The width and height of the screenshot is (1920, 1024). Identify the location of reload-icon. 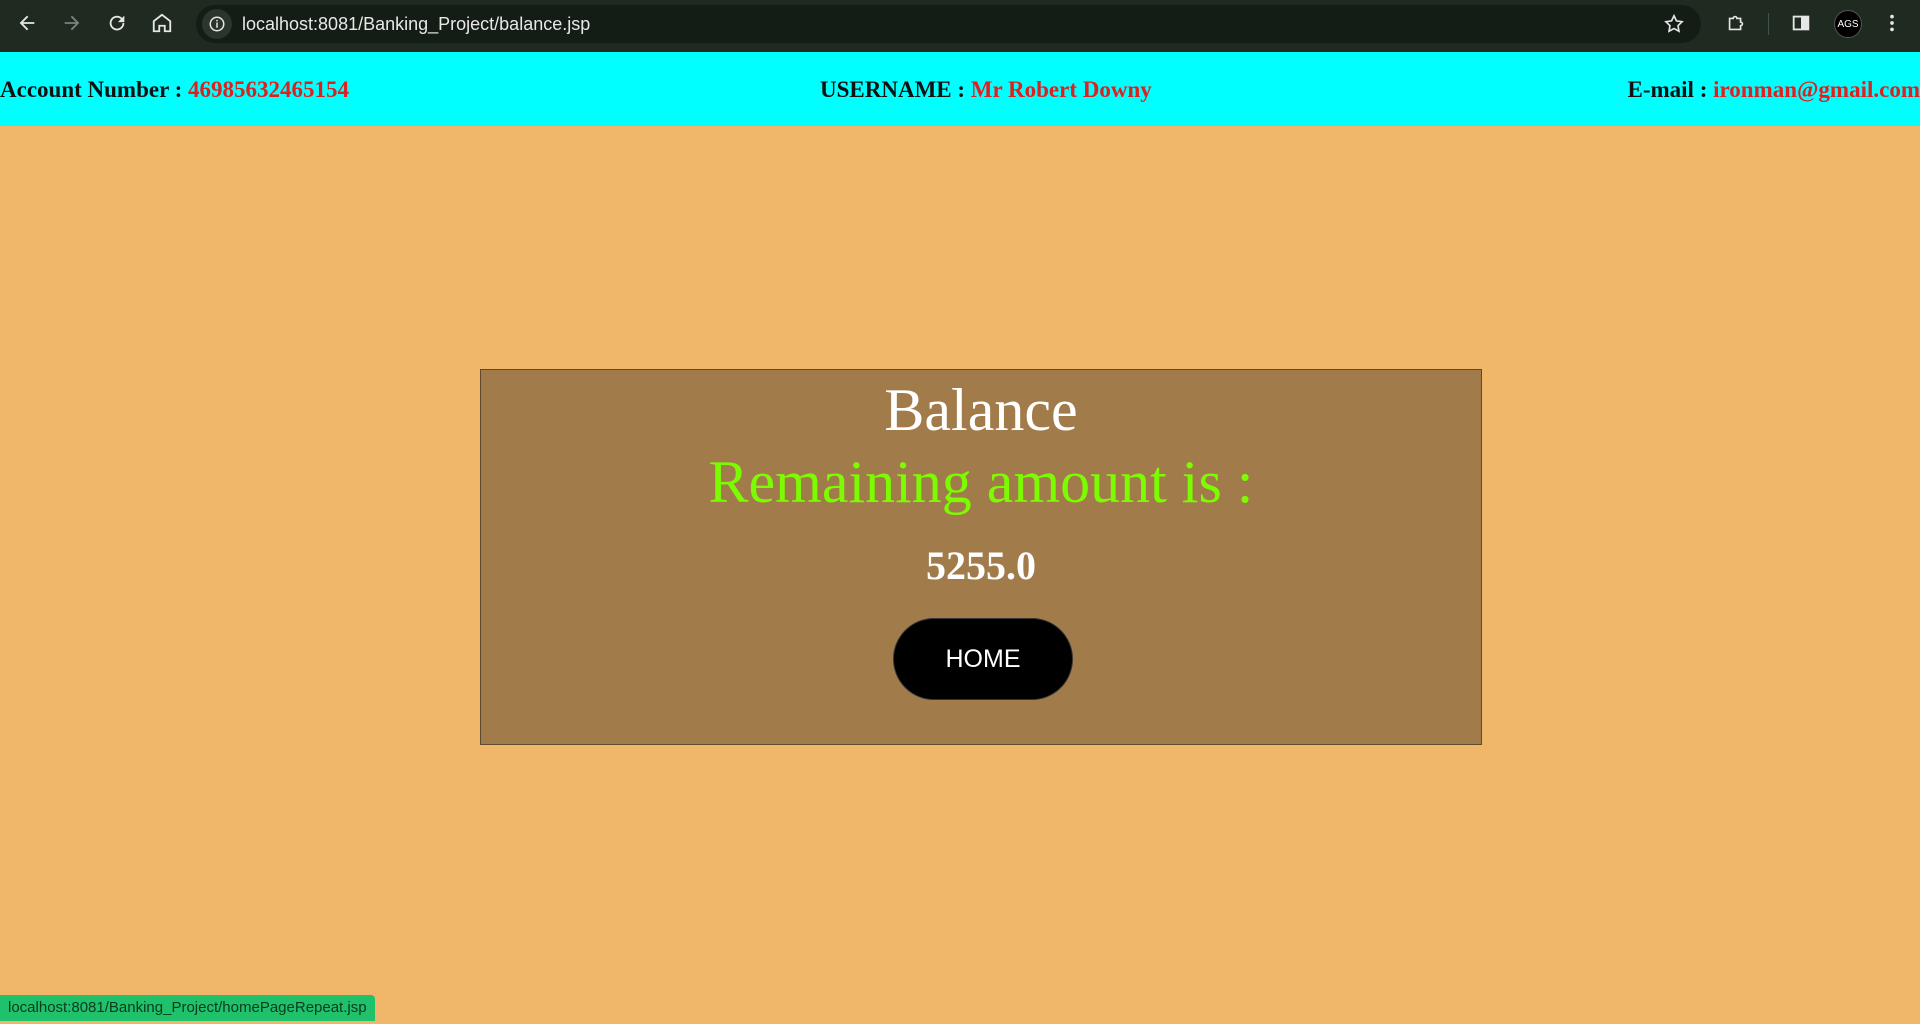
(117, 23).